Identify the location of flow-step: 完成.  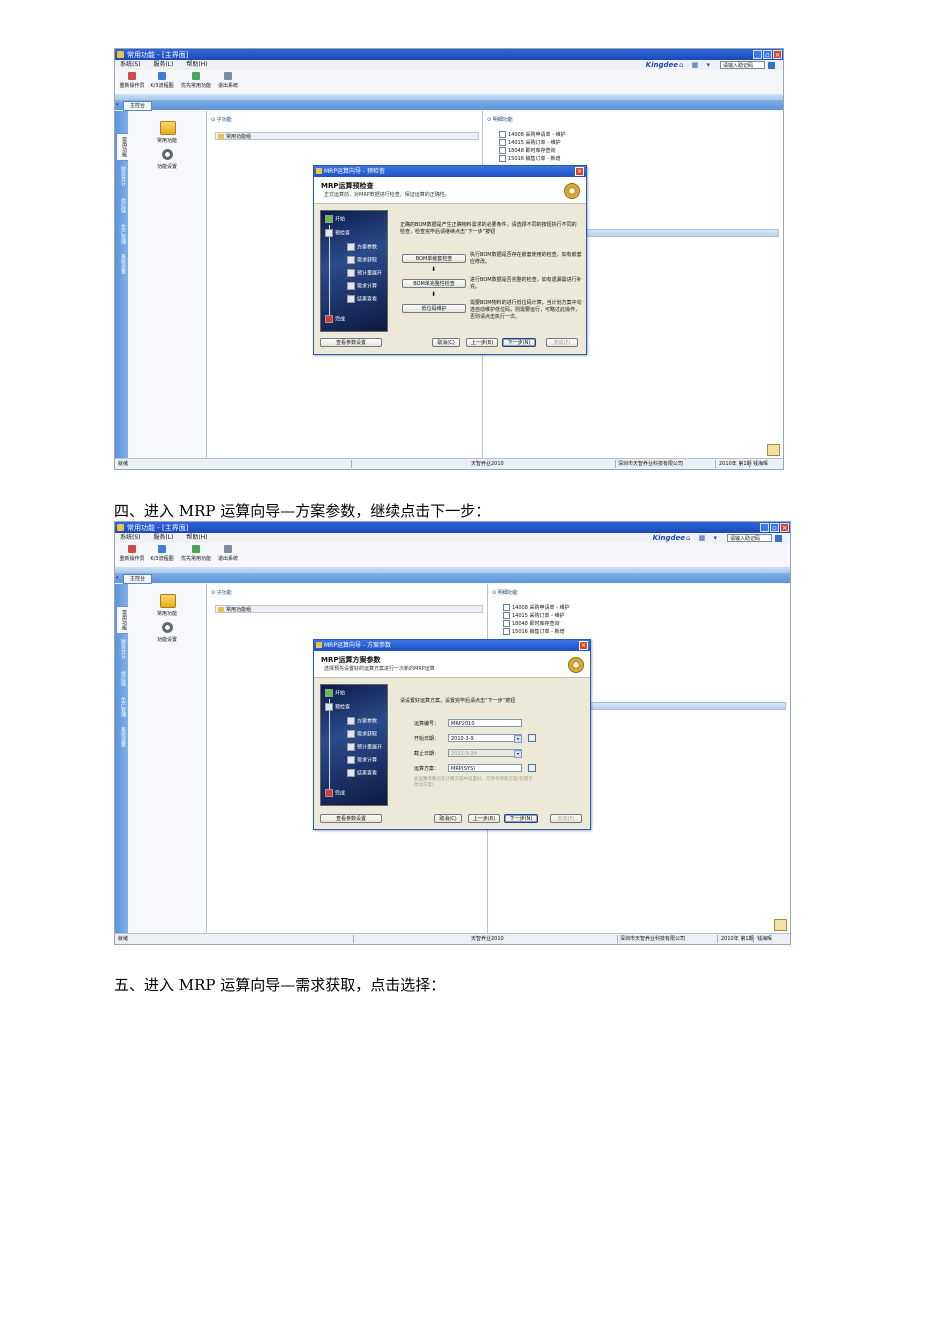
(335, 793).